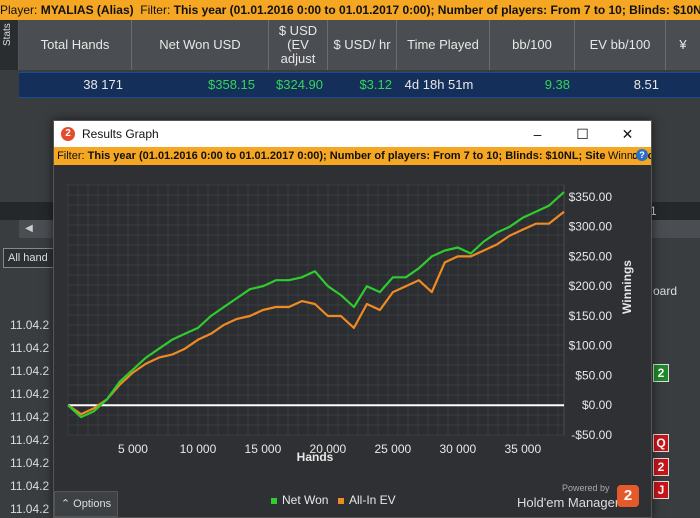 This screenshot has width=700, height=518. I want to click on x-axis-label: Hands, so click(315, 457).